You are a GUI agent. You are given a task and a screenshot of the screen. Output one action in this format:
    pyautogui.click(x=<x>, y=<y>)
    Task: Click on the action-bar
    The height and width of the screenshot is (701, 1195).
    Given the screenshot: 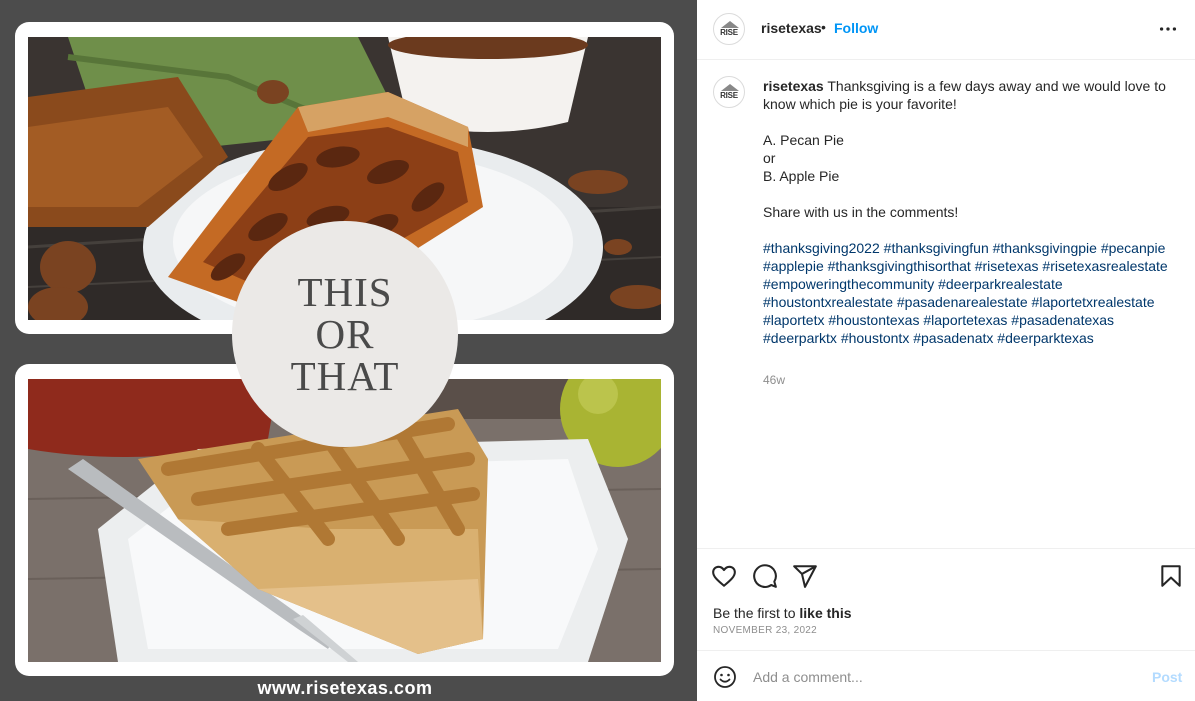 What is the action you would take?
    pyautogui.click(x=946, y=575)
    